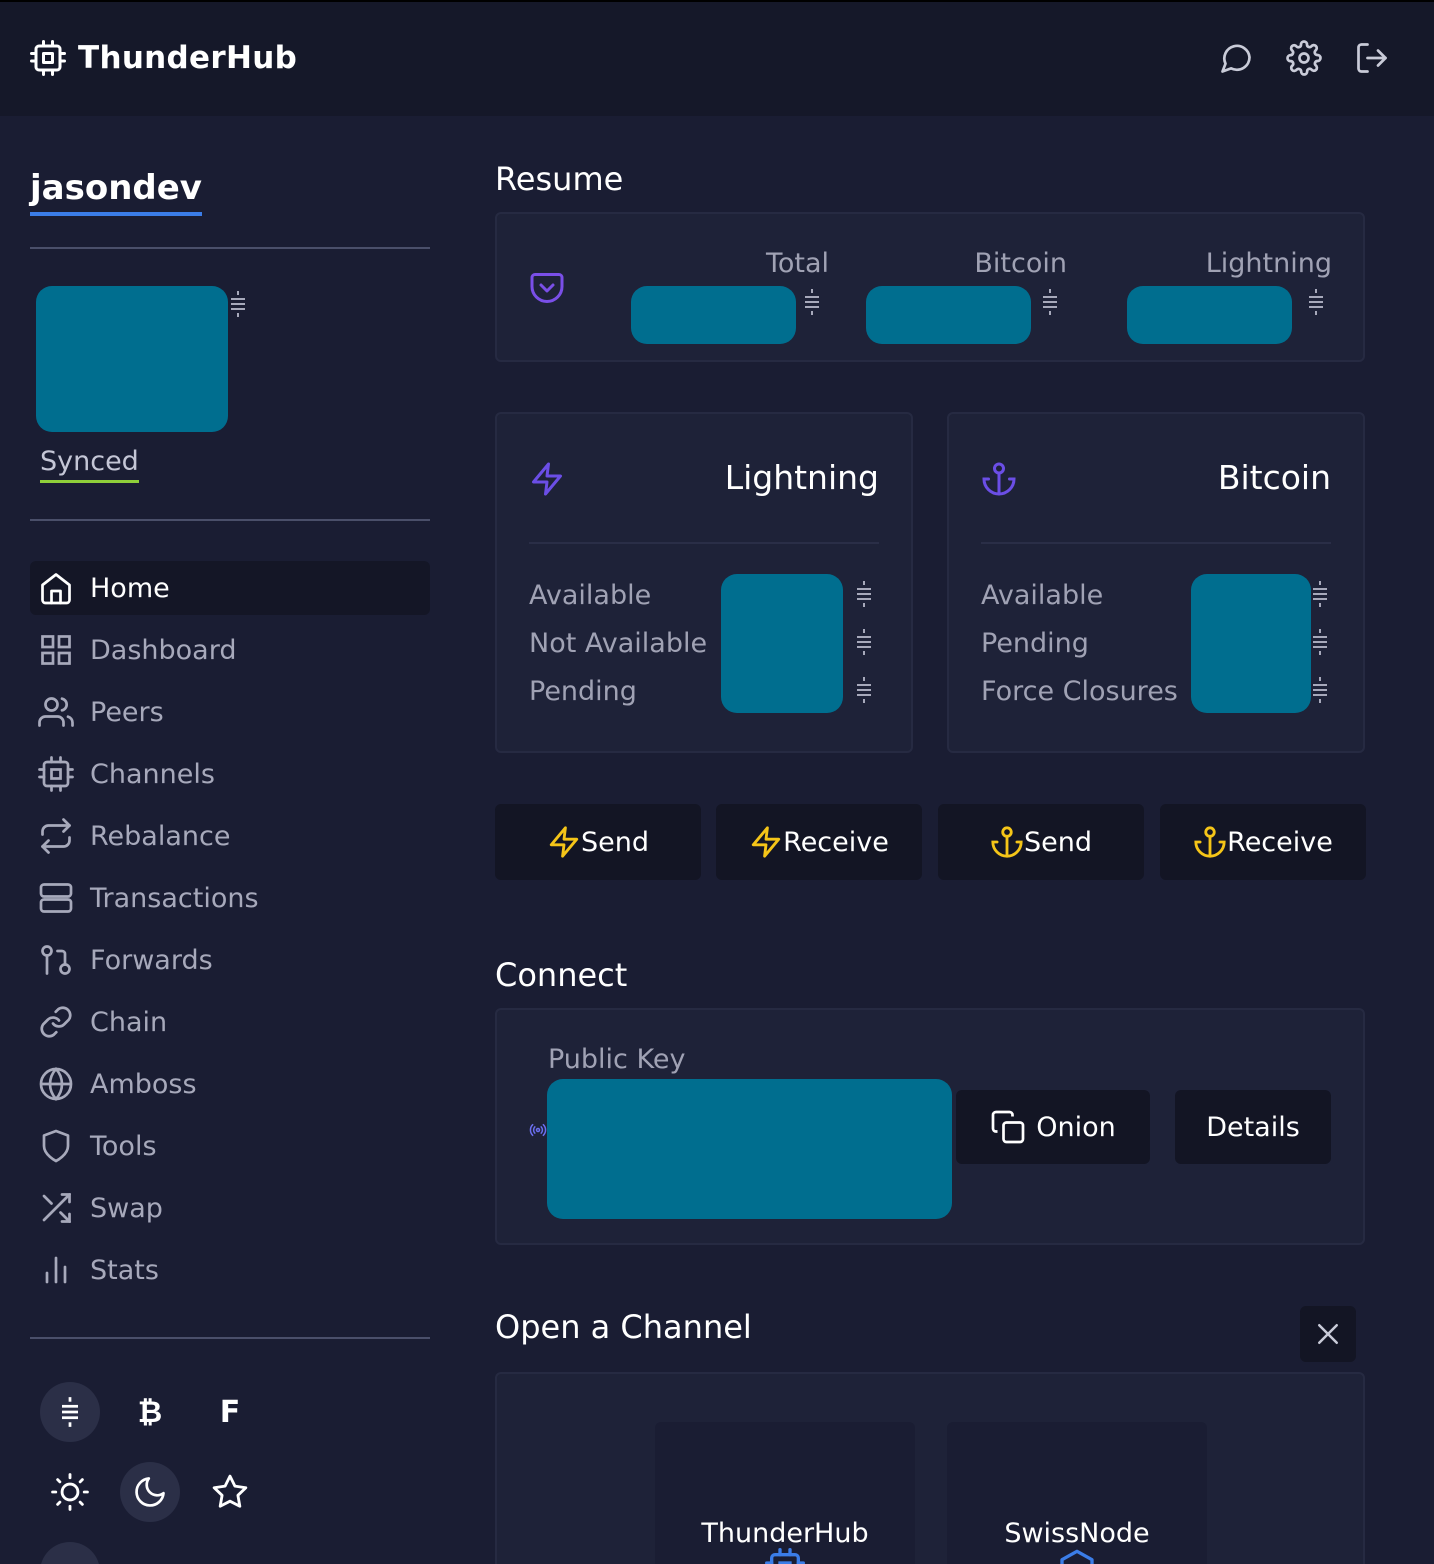  I want to click on sync-status: Synced, so click(89, 463).